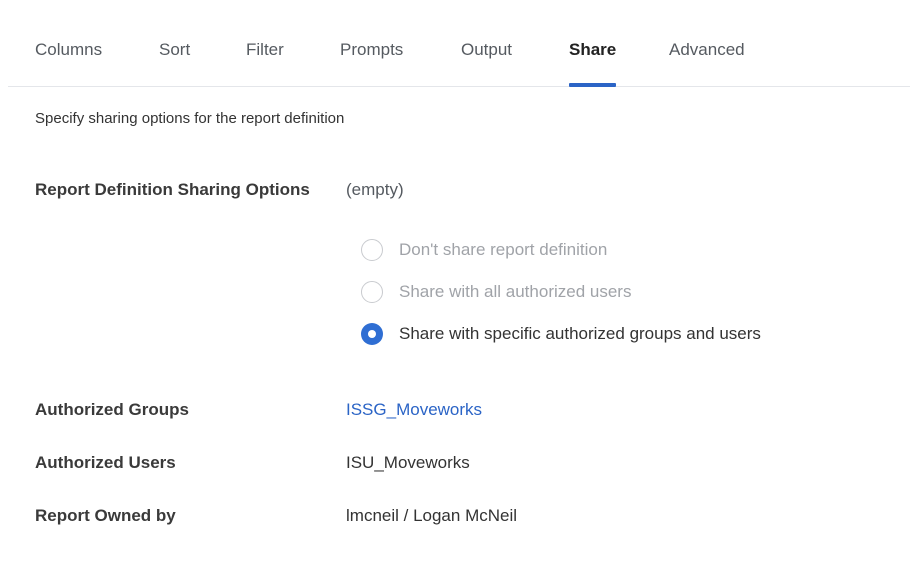 The image size is (910, 583). What do you see at coordinates (112, 409) in the screenshot?
I see `authorized-groups-label: Authorized Groups` at bounding box center [112, 409].